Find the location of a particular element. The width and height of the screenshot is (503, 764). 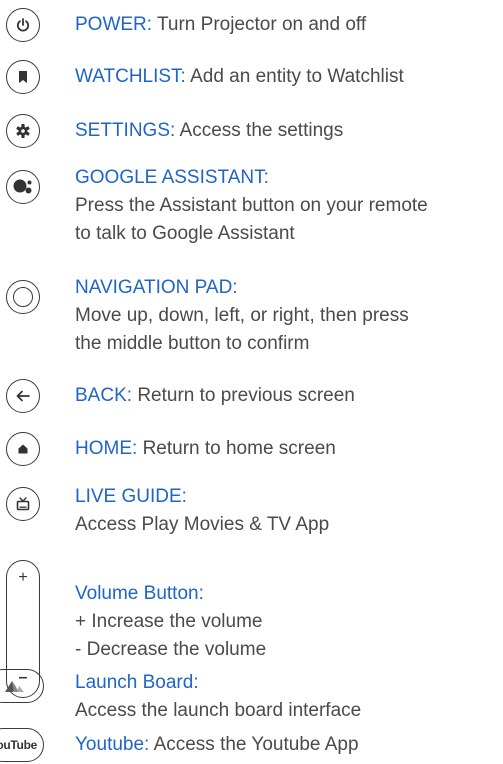

navigation-pad-label: NAVIGATION PAD: is located at coordinates (156, 287).